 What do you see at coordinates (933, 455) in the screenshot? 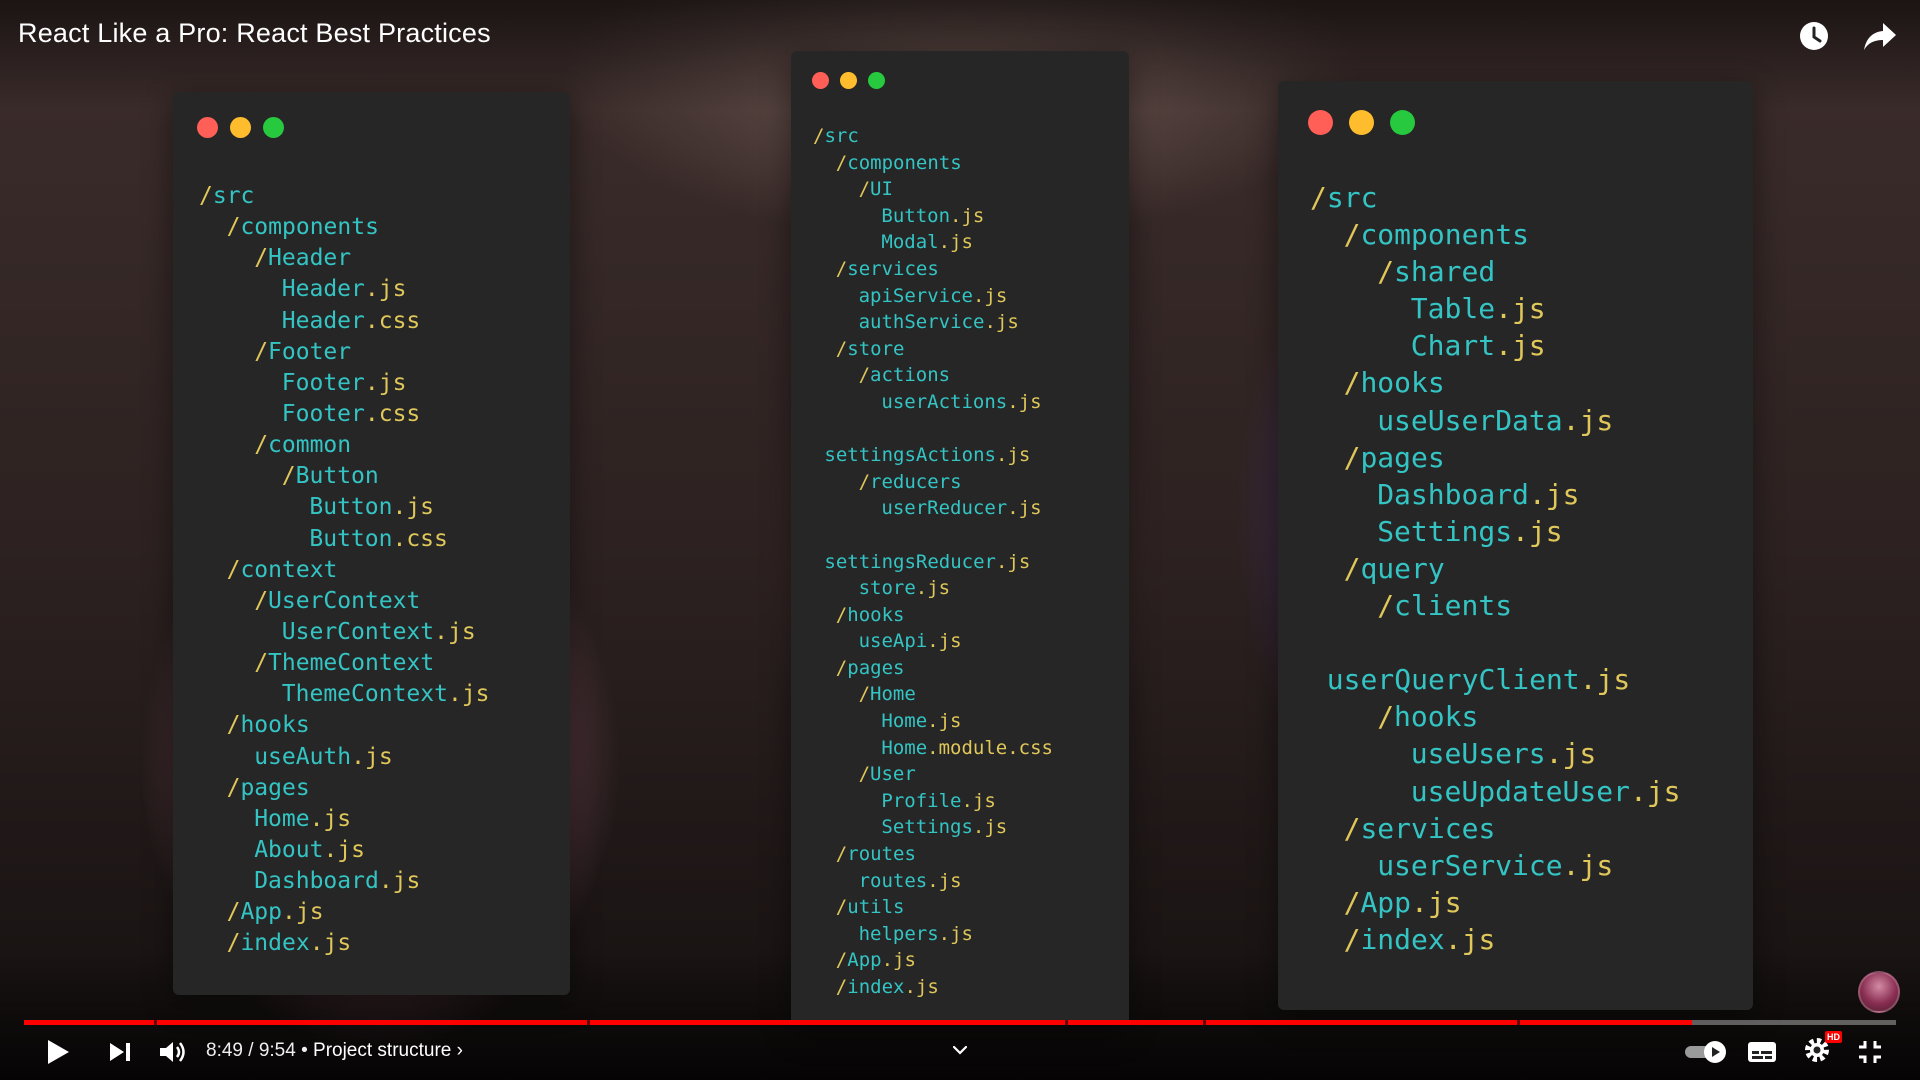
I see `tree-line: settingsActions.js` at bounding box center [933, 455].